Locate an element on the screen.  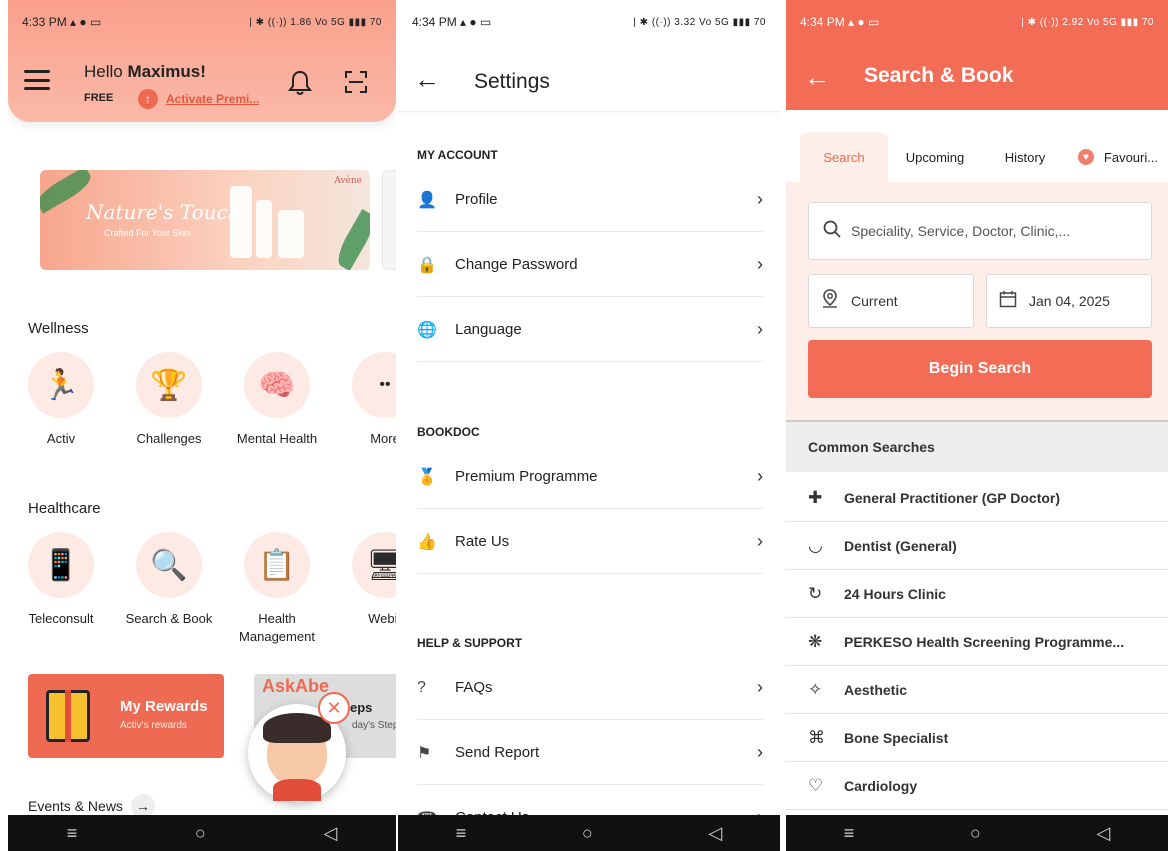
common-item-gp: ✚ General Practitioner (GP Doctor) is located at coordinates (977, 498).